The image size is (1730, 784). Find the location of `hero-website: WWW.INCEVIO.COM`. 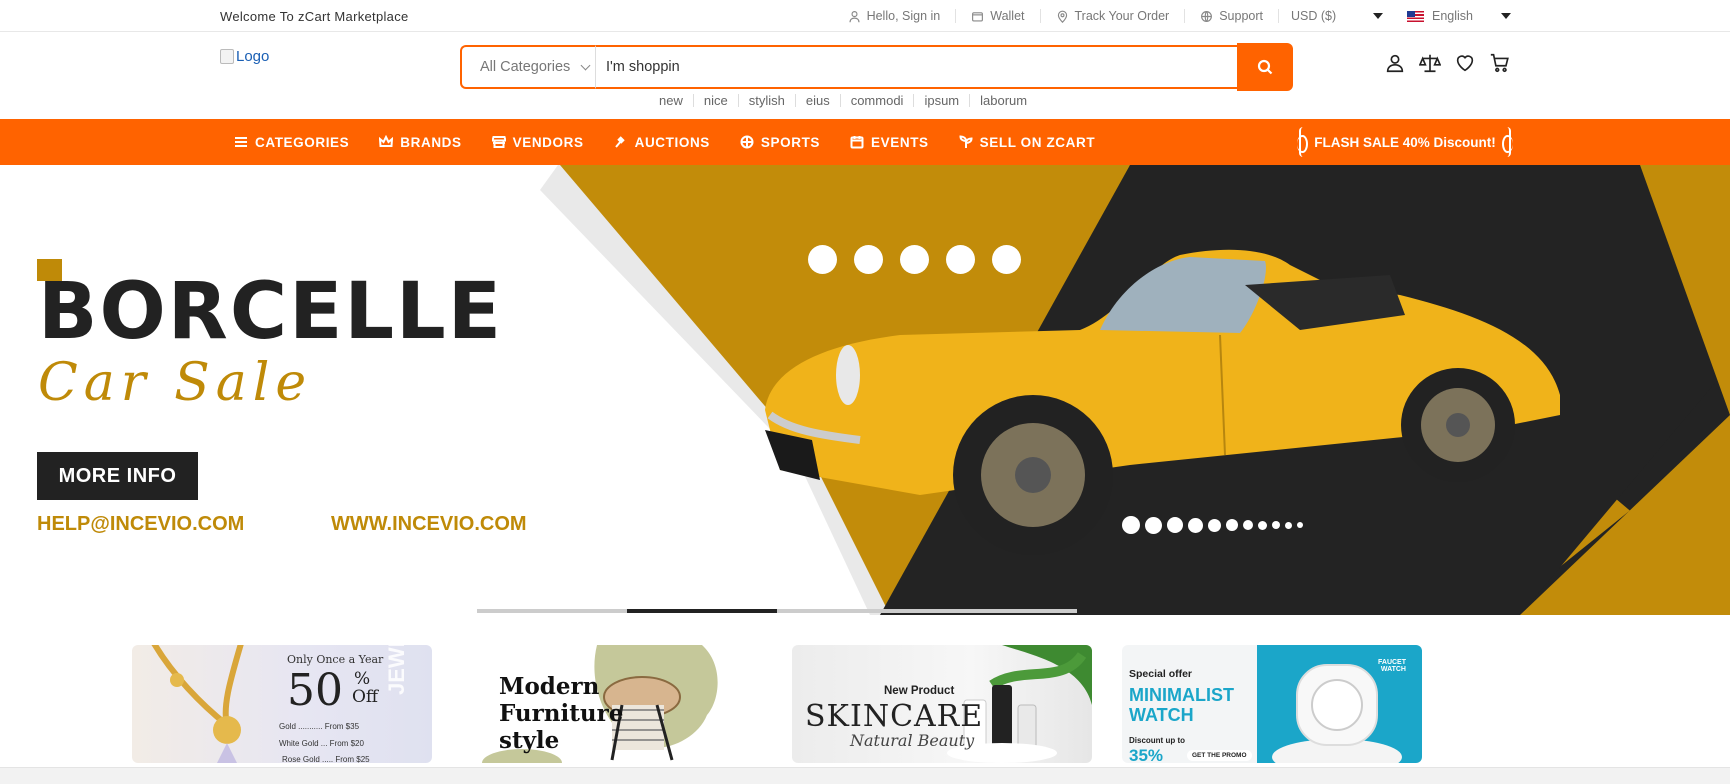

hero-website: WWW.INCEVIO.COM is located at coordinates (429, 524).